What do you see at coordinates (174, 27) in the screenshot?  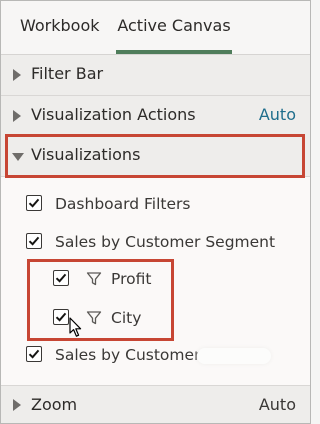 I see `tab-active-canvas: Active Canvas` at bounding box center [174, 27].